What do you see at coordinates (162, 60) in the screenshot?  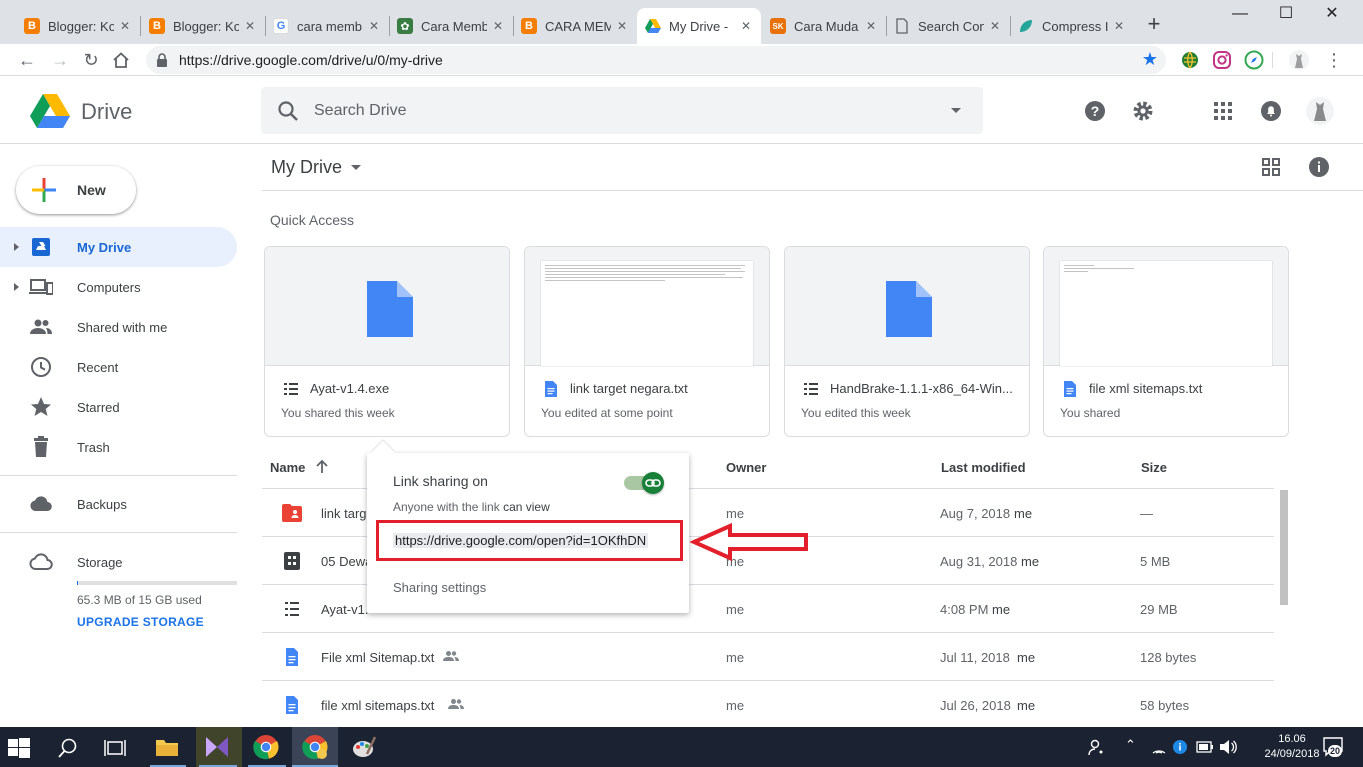 I see `lock-icon` at bounding box center [162, 60].